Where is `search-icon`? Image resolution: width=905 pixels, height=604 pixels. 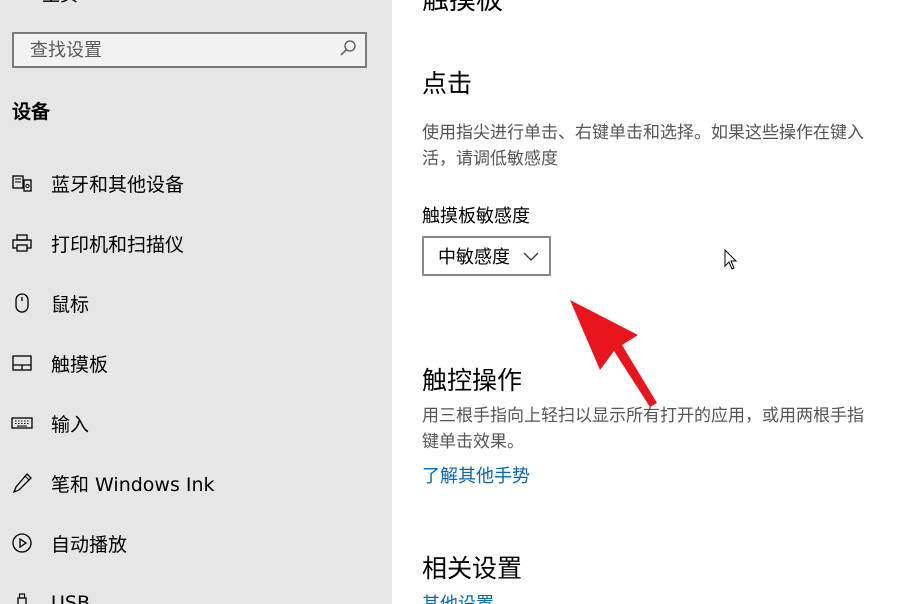 search-icon is located at coordinates (348, 50).